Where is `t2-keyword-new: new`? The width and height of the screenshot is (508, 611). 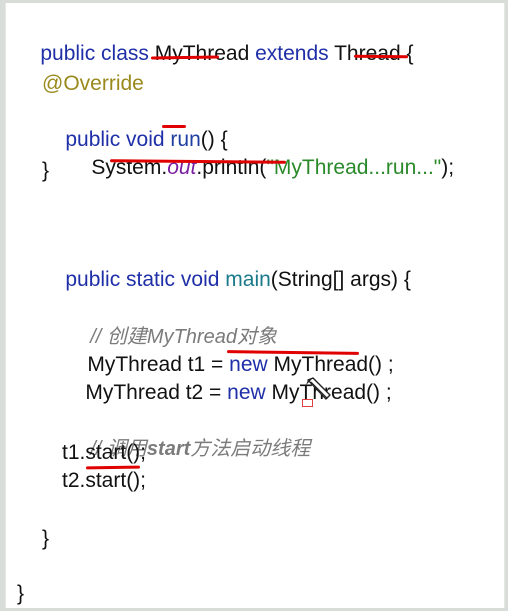
t2-keyword-new: new is located at coordinates (246, 392).